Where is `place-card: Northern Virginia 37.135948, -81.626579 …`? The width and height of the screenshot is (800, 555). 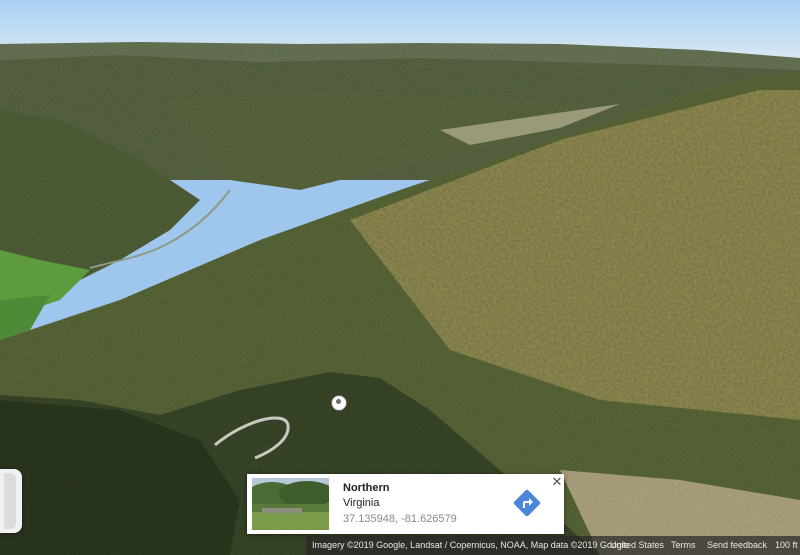
place-card: Northern Virginia 37.135948, -81.626579 … is located at coordinates (405, 504).